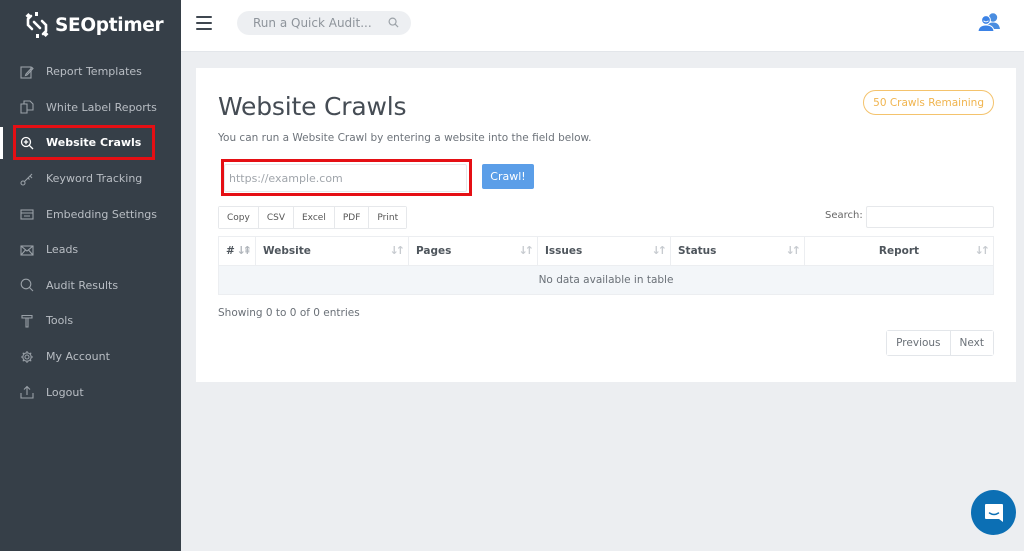 The image size is (1024, 551). I want to click on previous-page-button: Previous, so click(919, 343).